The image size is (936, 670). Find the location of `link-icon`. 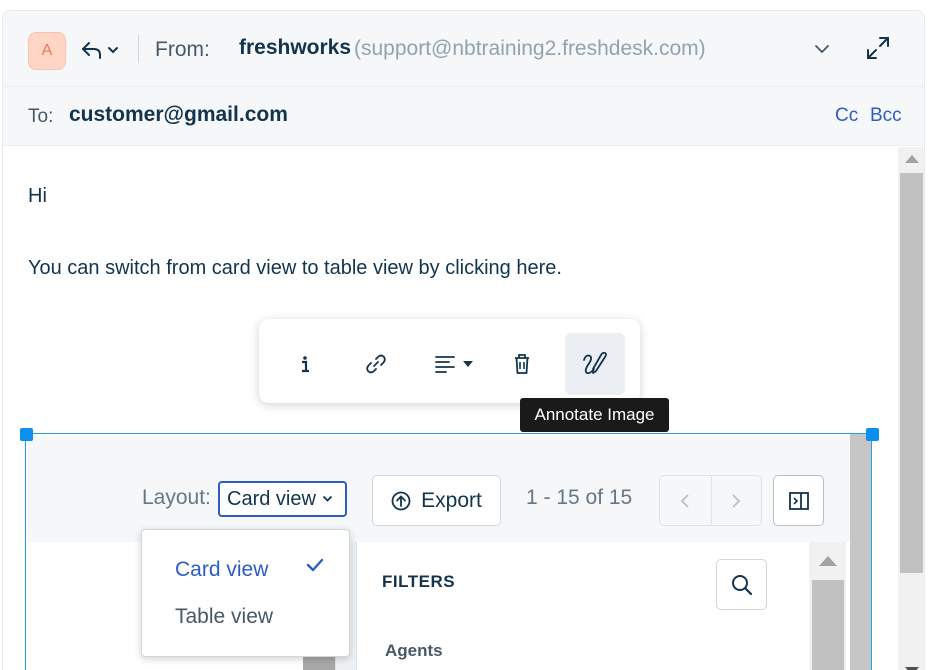

link-icon is located at coordinates (376, 364).